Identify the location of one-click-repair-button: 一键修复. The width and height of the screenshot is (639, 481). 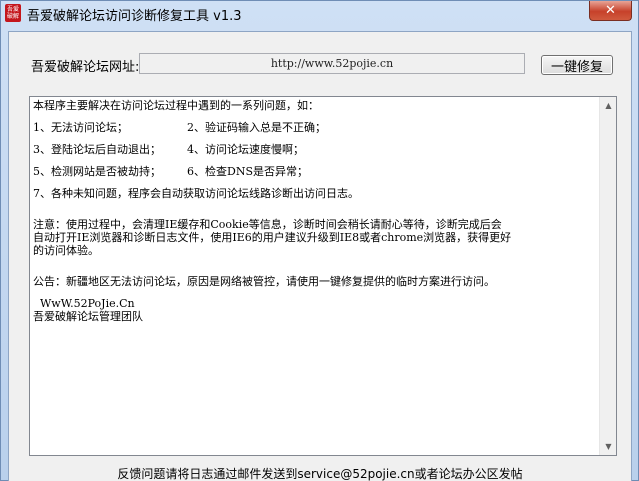
(577, 65).